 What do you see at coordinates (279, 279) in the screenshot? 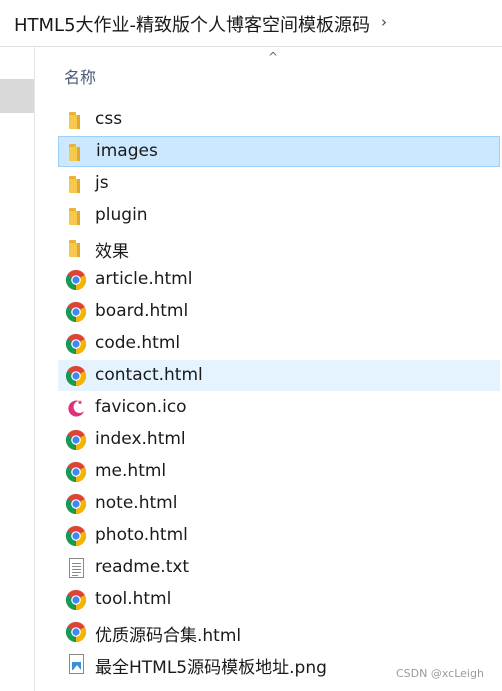
I see `file-row-article-html: article.html` at bounding box center [279, 279].